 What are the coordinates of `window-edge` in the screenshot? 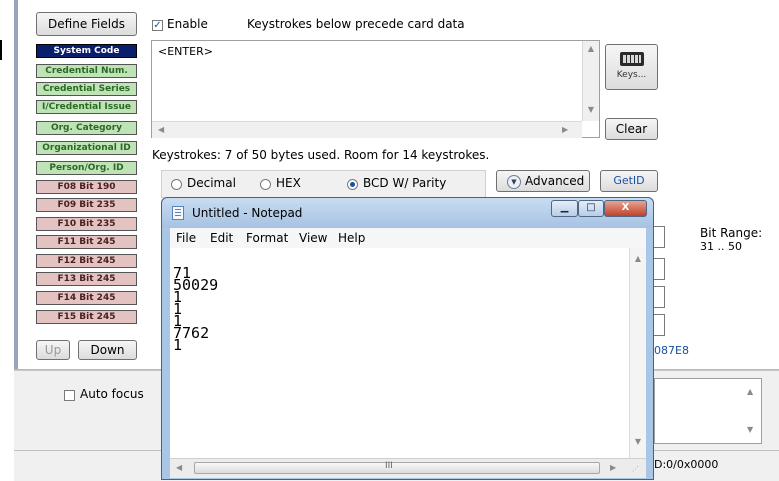 It's located at (5, 240).